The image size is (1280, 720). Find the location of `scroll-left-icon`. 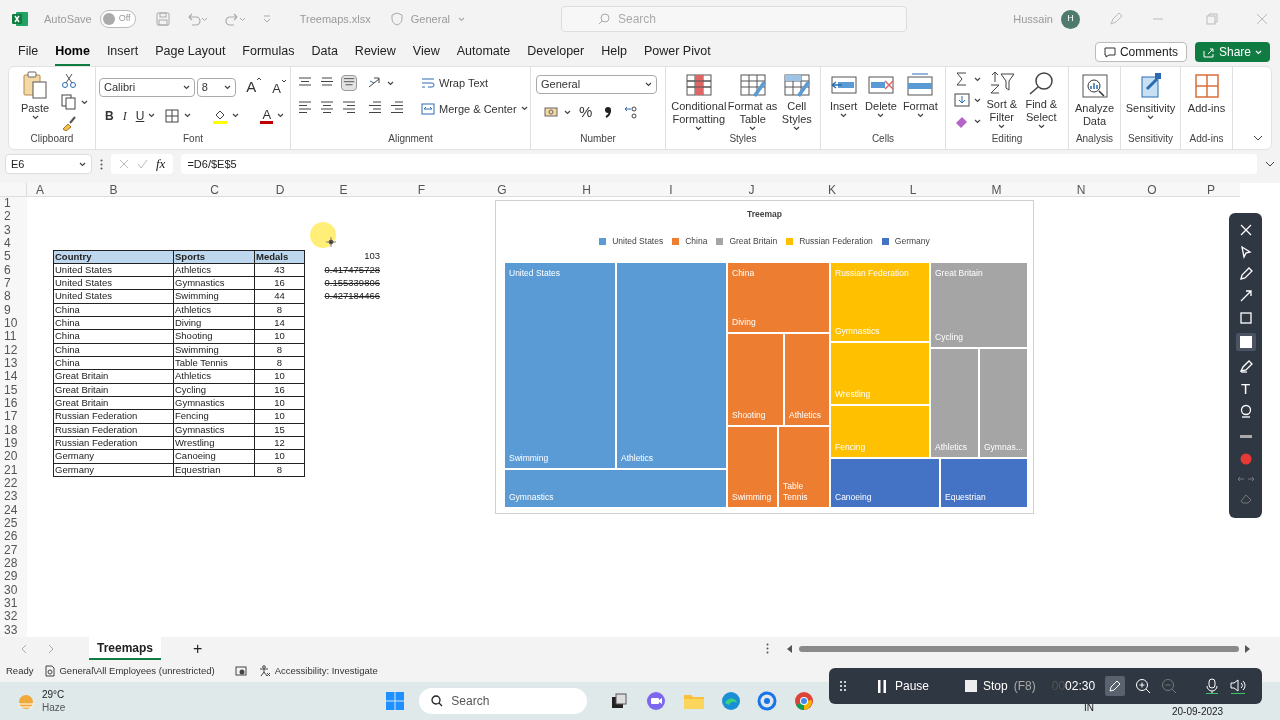

scroll-left-icon is located at coordinates (790, 648).